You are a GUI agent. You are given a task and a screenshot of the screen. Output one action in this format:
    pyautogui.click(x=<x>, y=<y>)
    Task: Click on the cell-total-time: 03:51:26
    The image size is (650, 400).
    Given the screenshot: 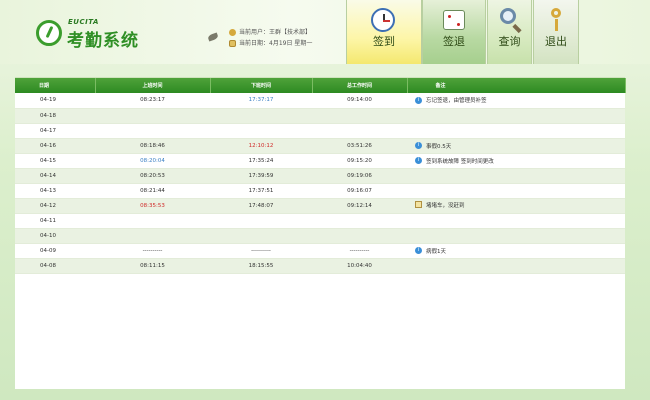 What is the action you would take?
    pyautogui.click(x=359, y=145)
    